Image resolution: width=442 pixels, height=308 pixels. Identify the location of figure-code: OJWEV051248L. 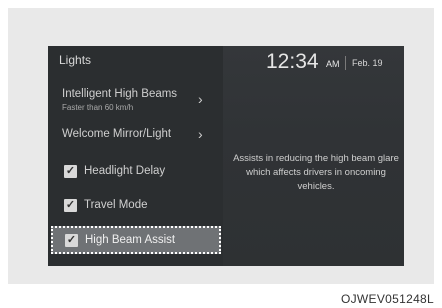
(387, 299).